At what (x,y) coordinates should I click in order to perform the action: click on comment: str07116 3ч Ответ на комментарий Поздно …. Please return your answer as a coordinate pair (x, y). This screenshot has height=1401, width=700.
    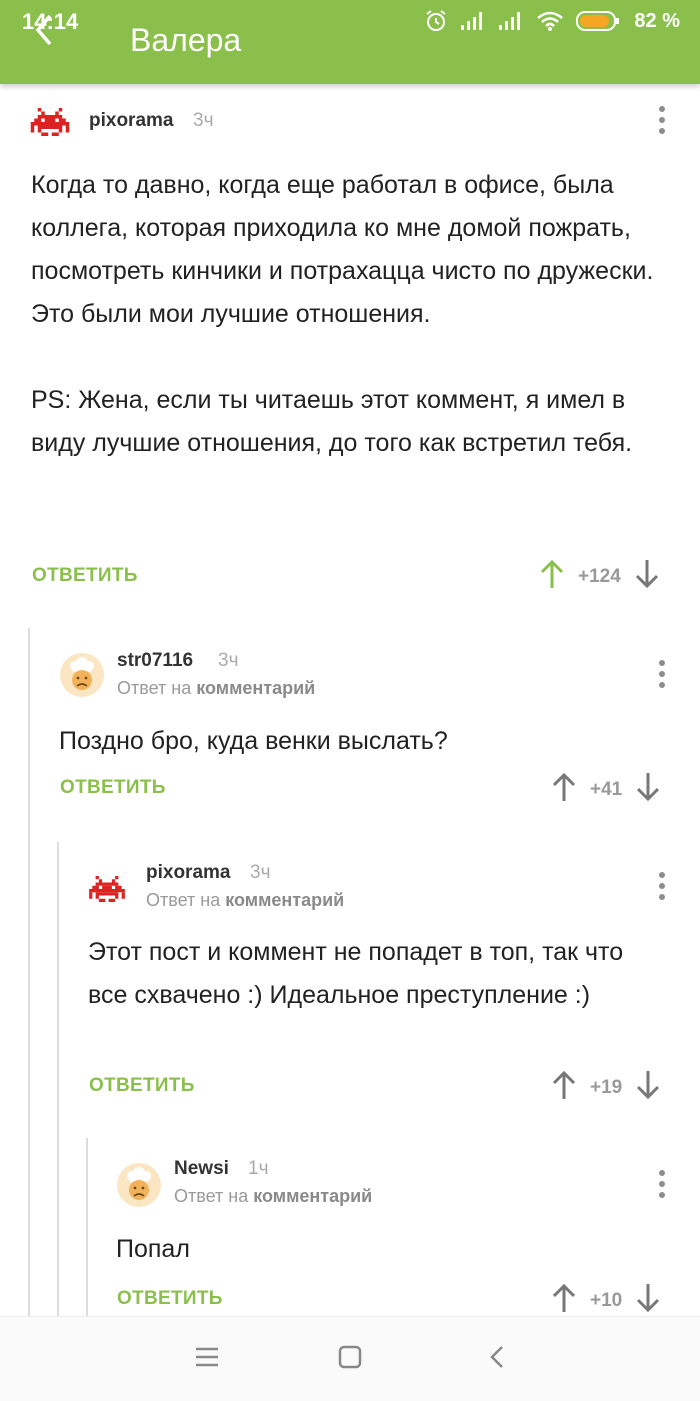
    Looking at the image, I should click on (350, 740).